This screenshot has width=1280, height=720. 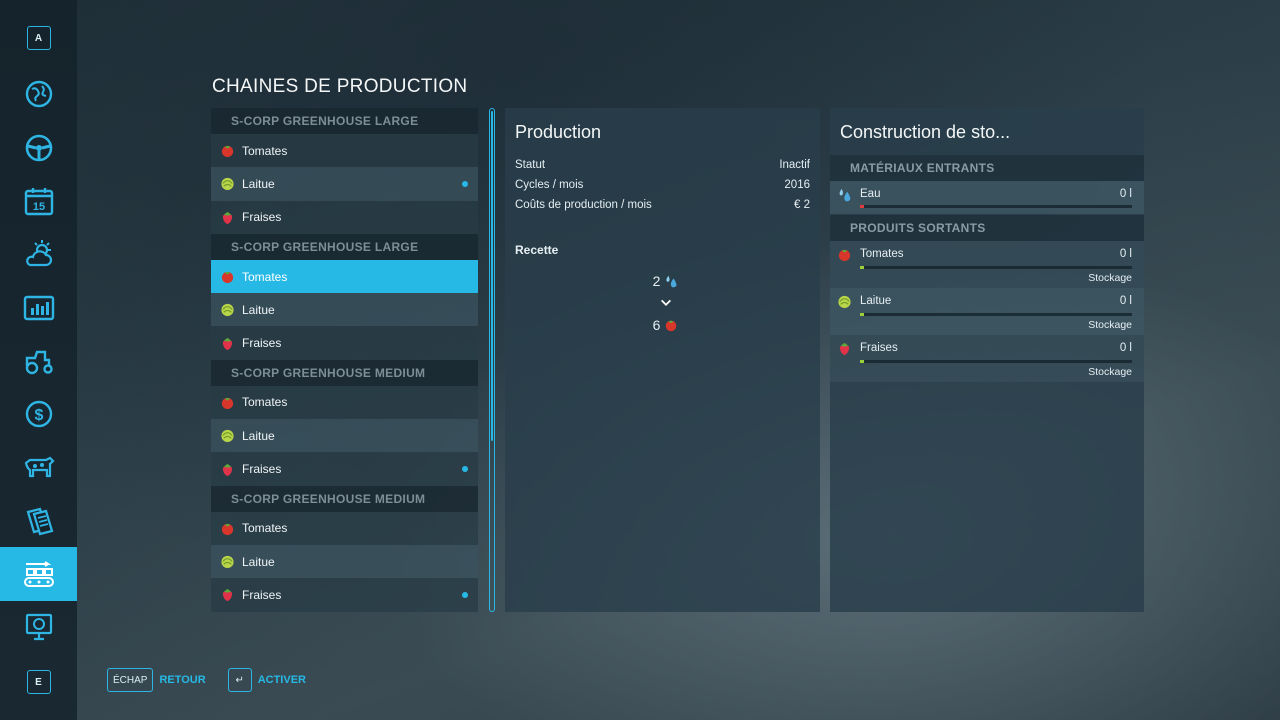 What do you see at coordinates (38, 627) in the screenshot?
I see `nav-help` at bounding box center [38, 627].